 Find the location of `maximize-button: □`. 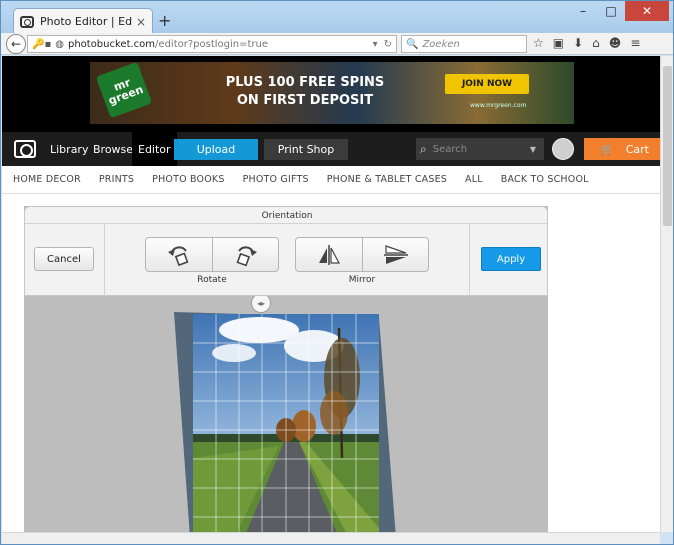

maximize-button: □ is located at coordinates (611, 11).